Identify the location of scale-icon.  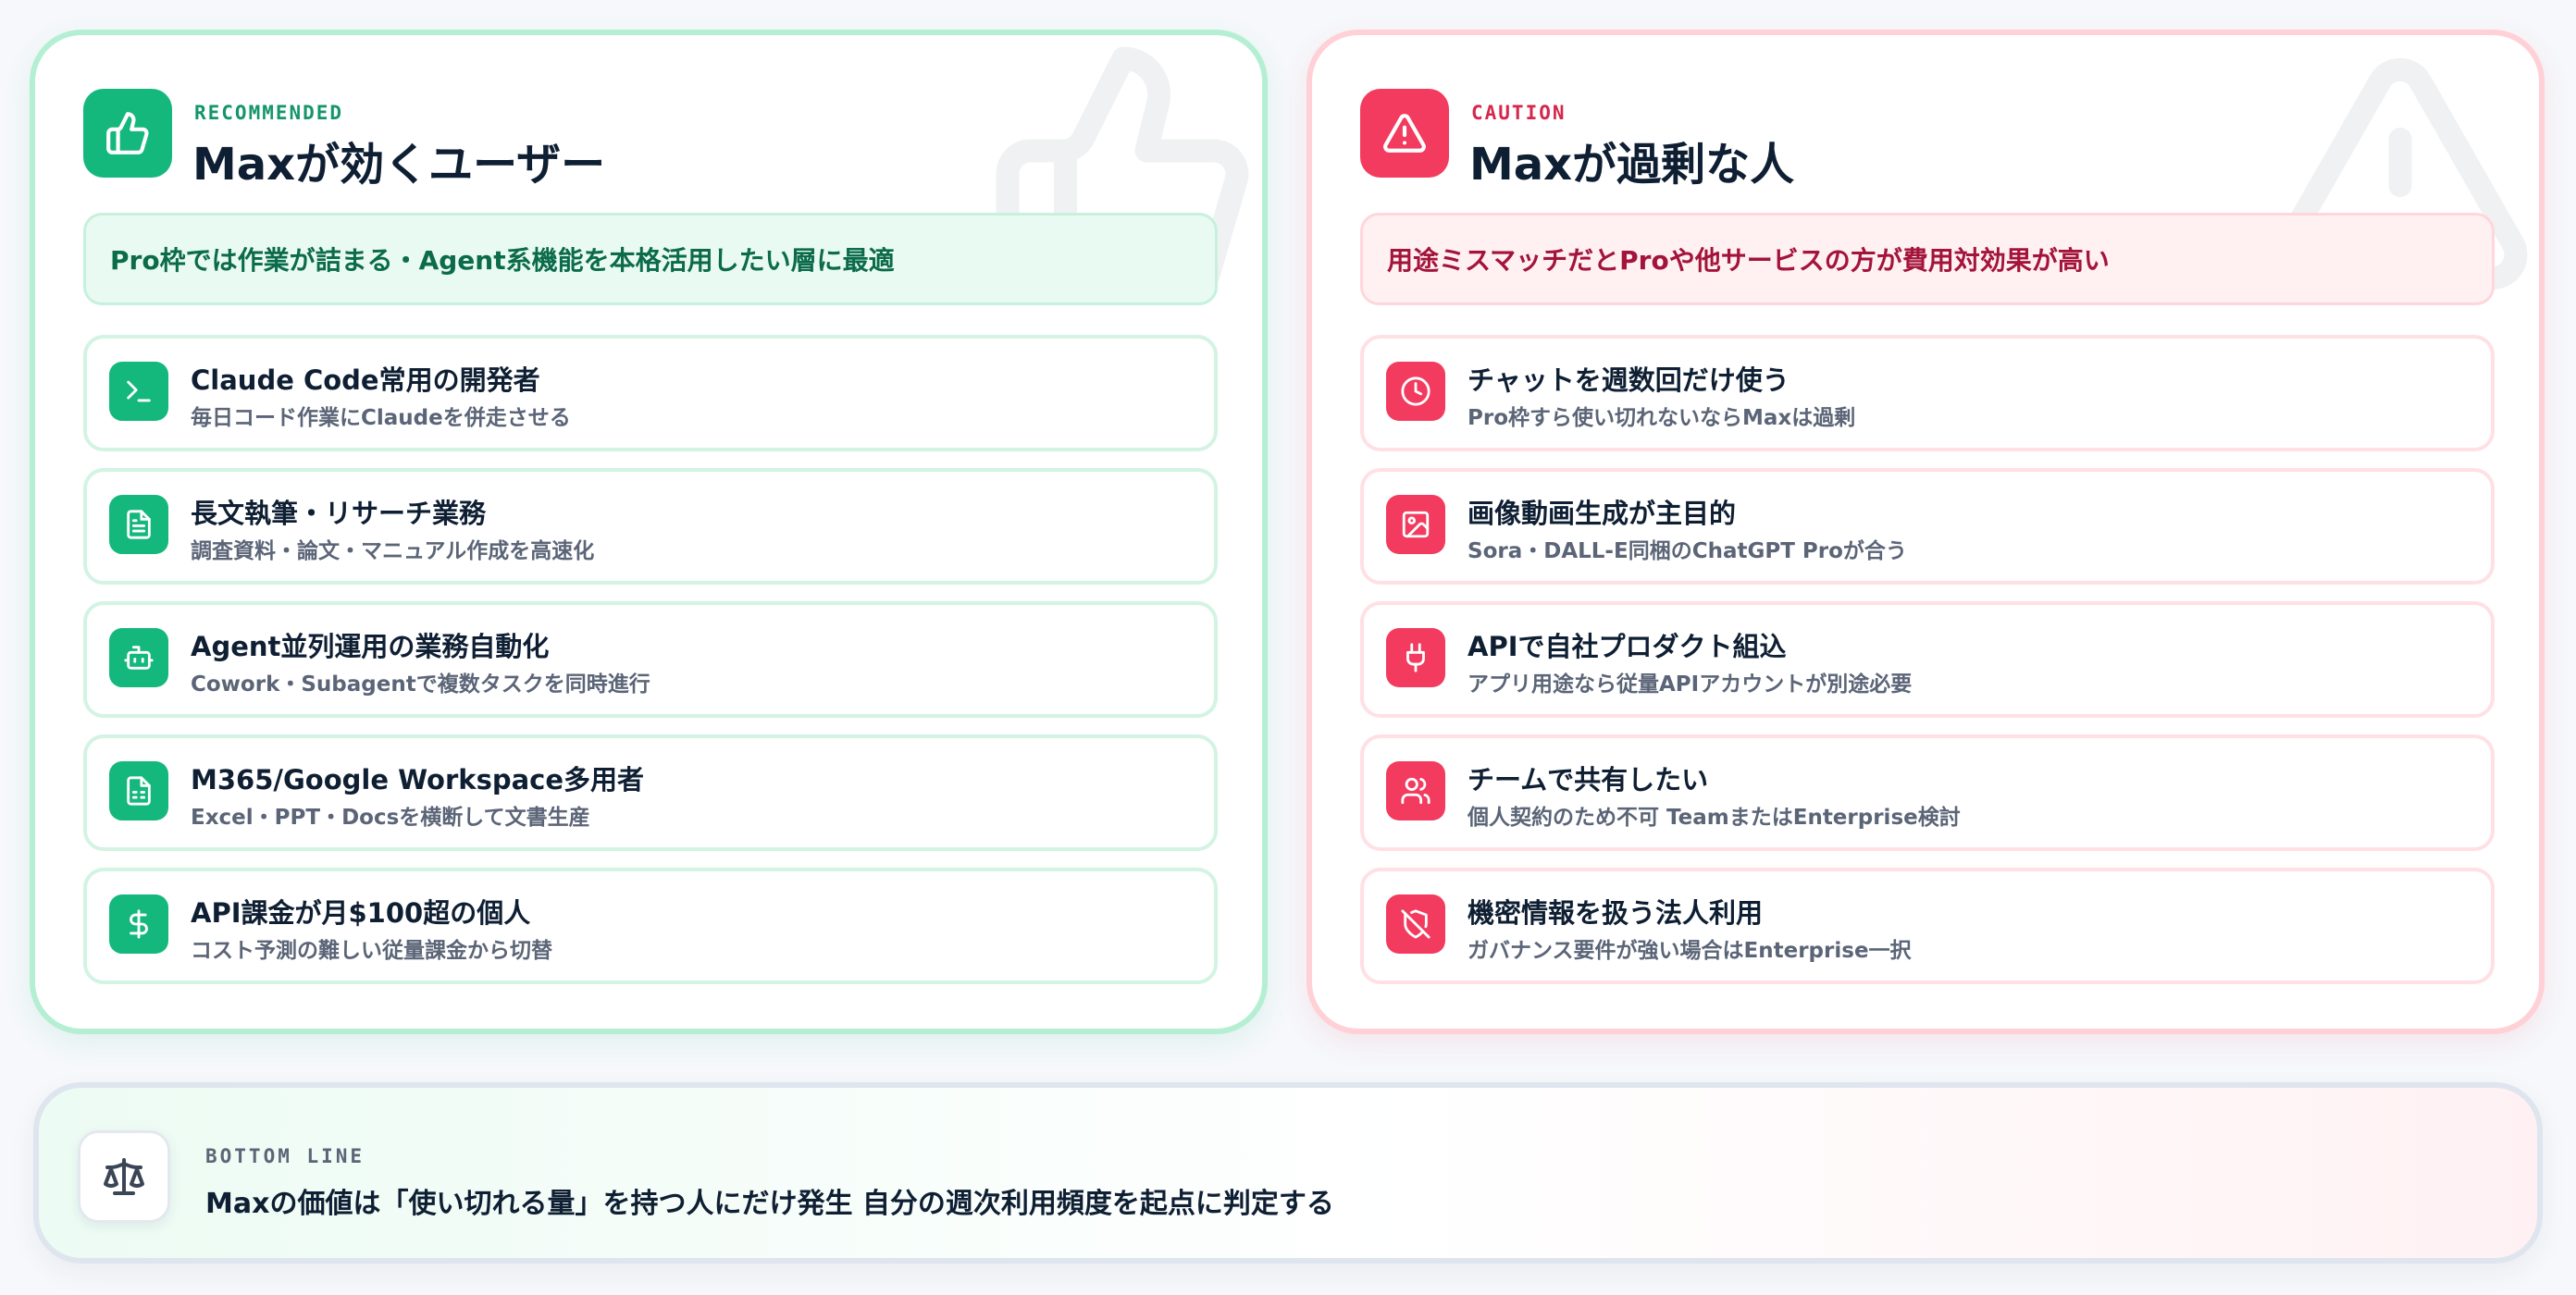
(124, 1176).